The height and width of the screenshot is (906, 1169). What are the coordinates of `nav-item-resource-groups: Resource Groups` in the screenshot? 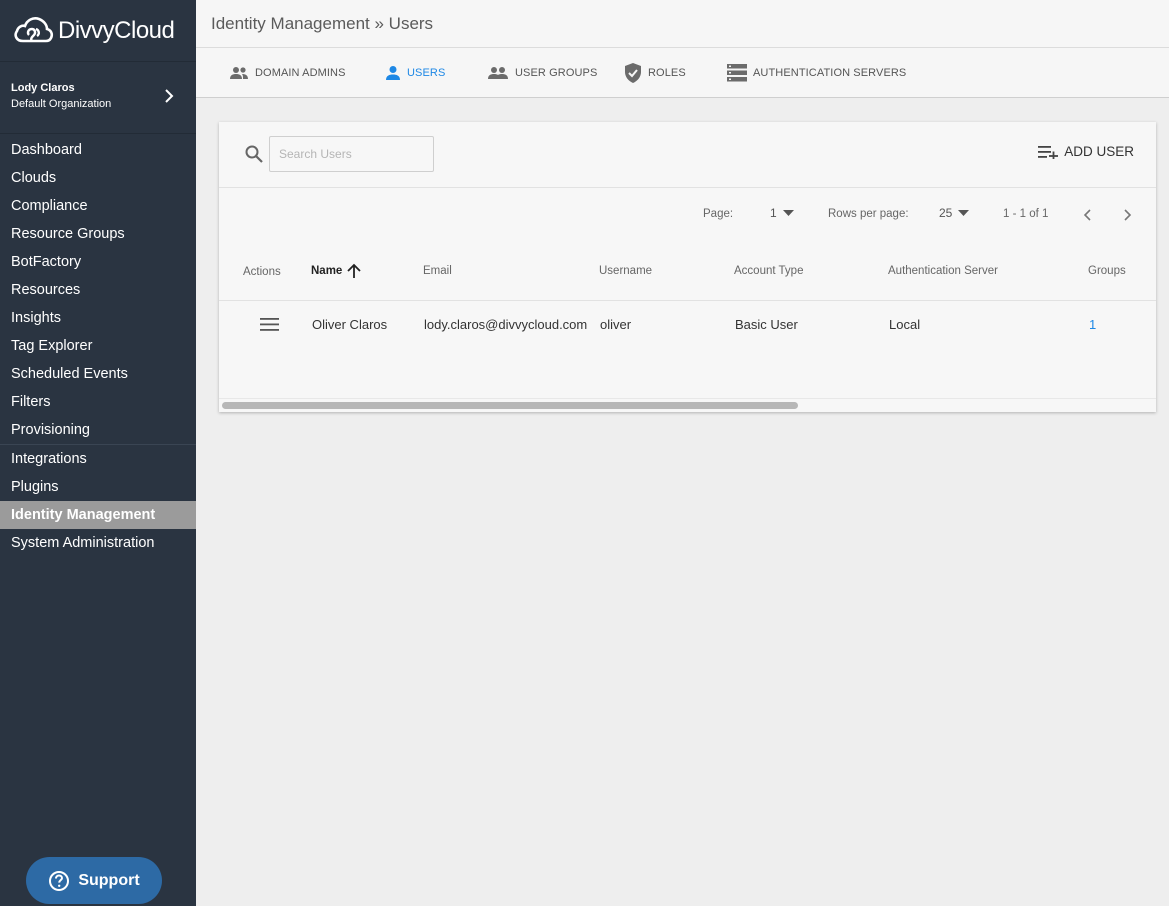 It's located at (98, 234).